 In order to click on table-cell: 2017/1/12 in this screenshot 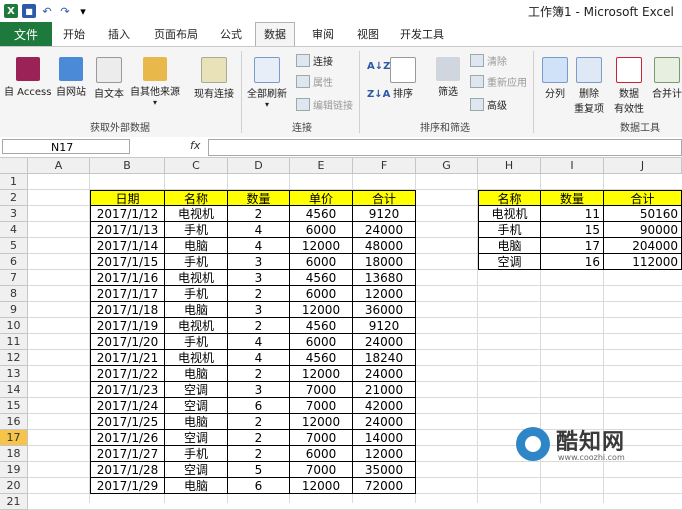, I will do `click(127, 214)`.